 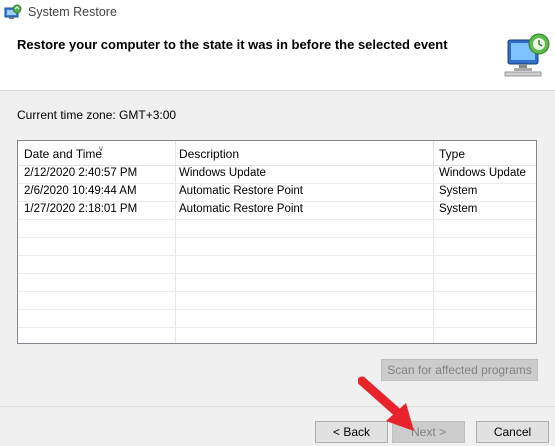 What do you see at coordinates (512, 432) in the screenshot?
I see `cancel-button: Cancel` at bounding box center [512, 432].